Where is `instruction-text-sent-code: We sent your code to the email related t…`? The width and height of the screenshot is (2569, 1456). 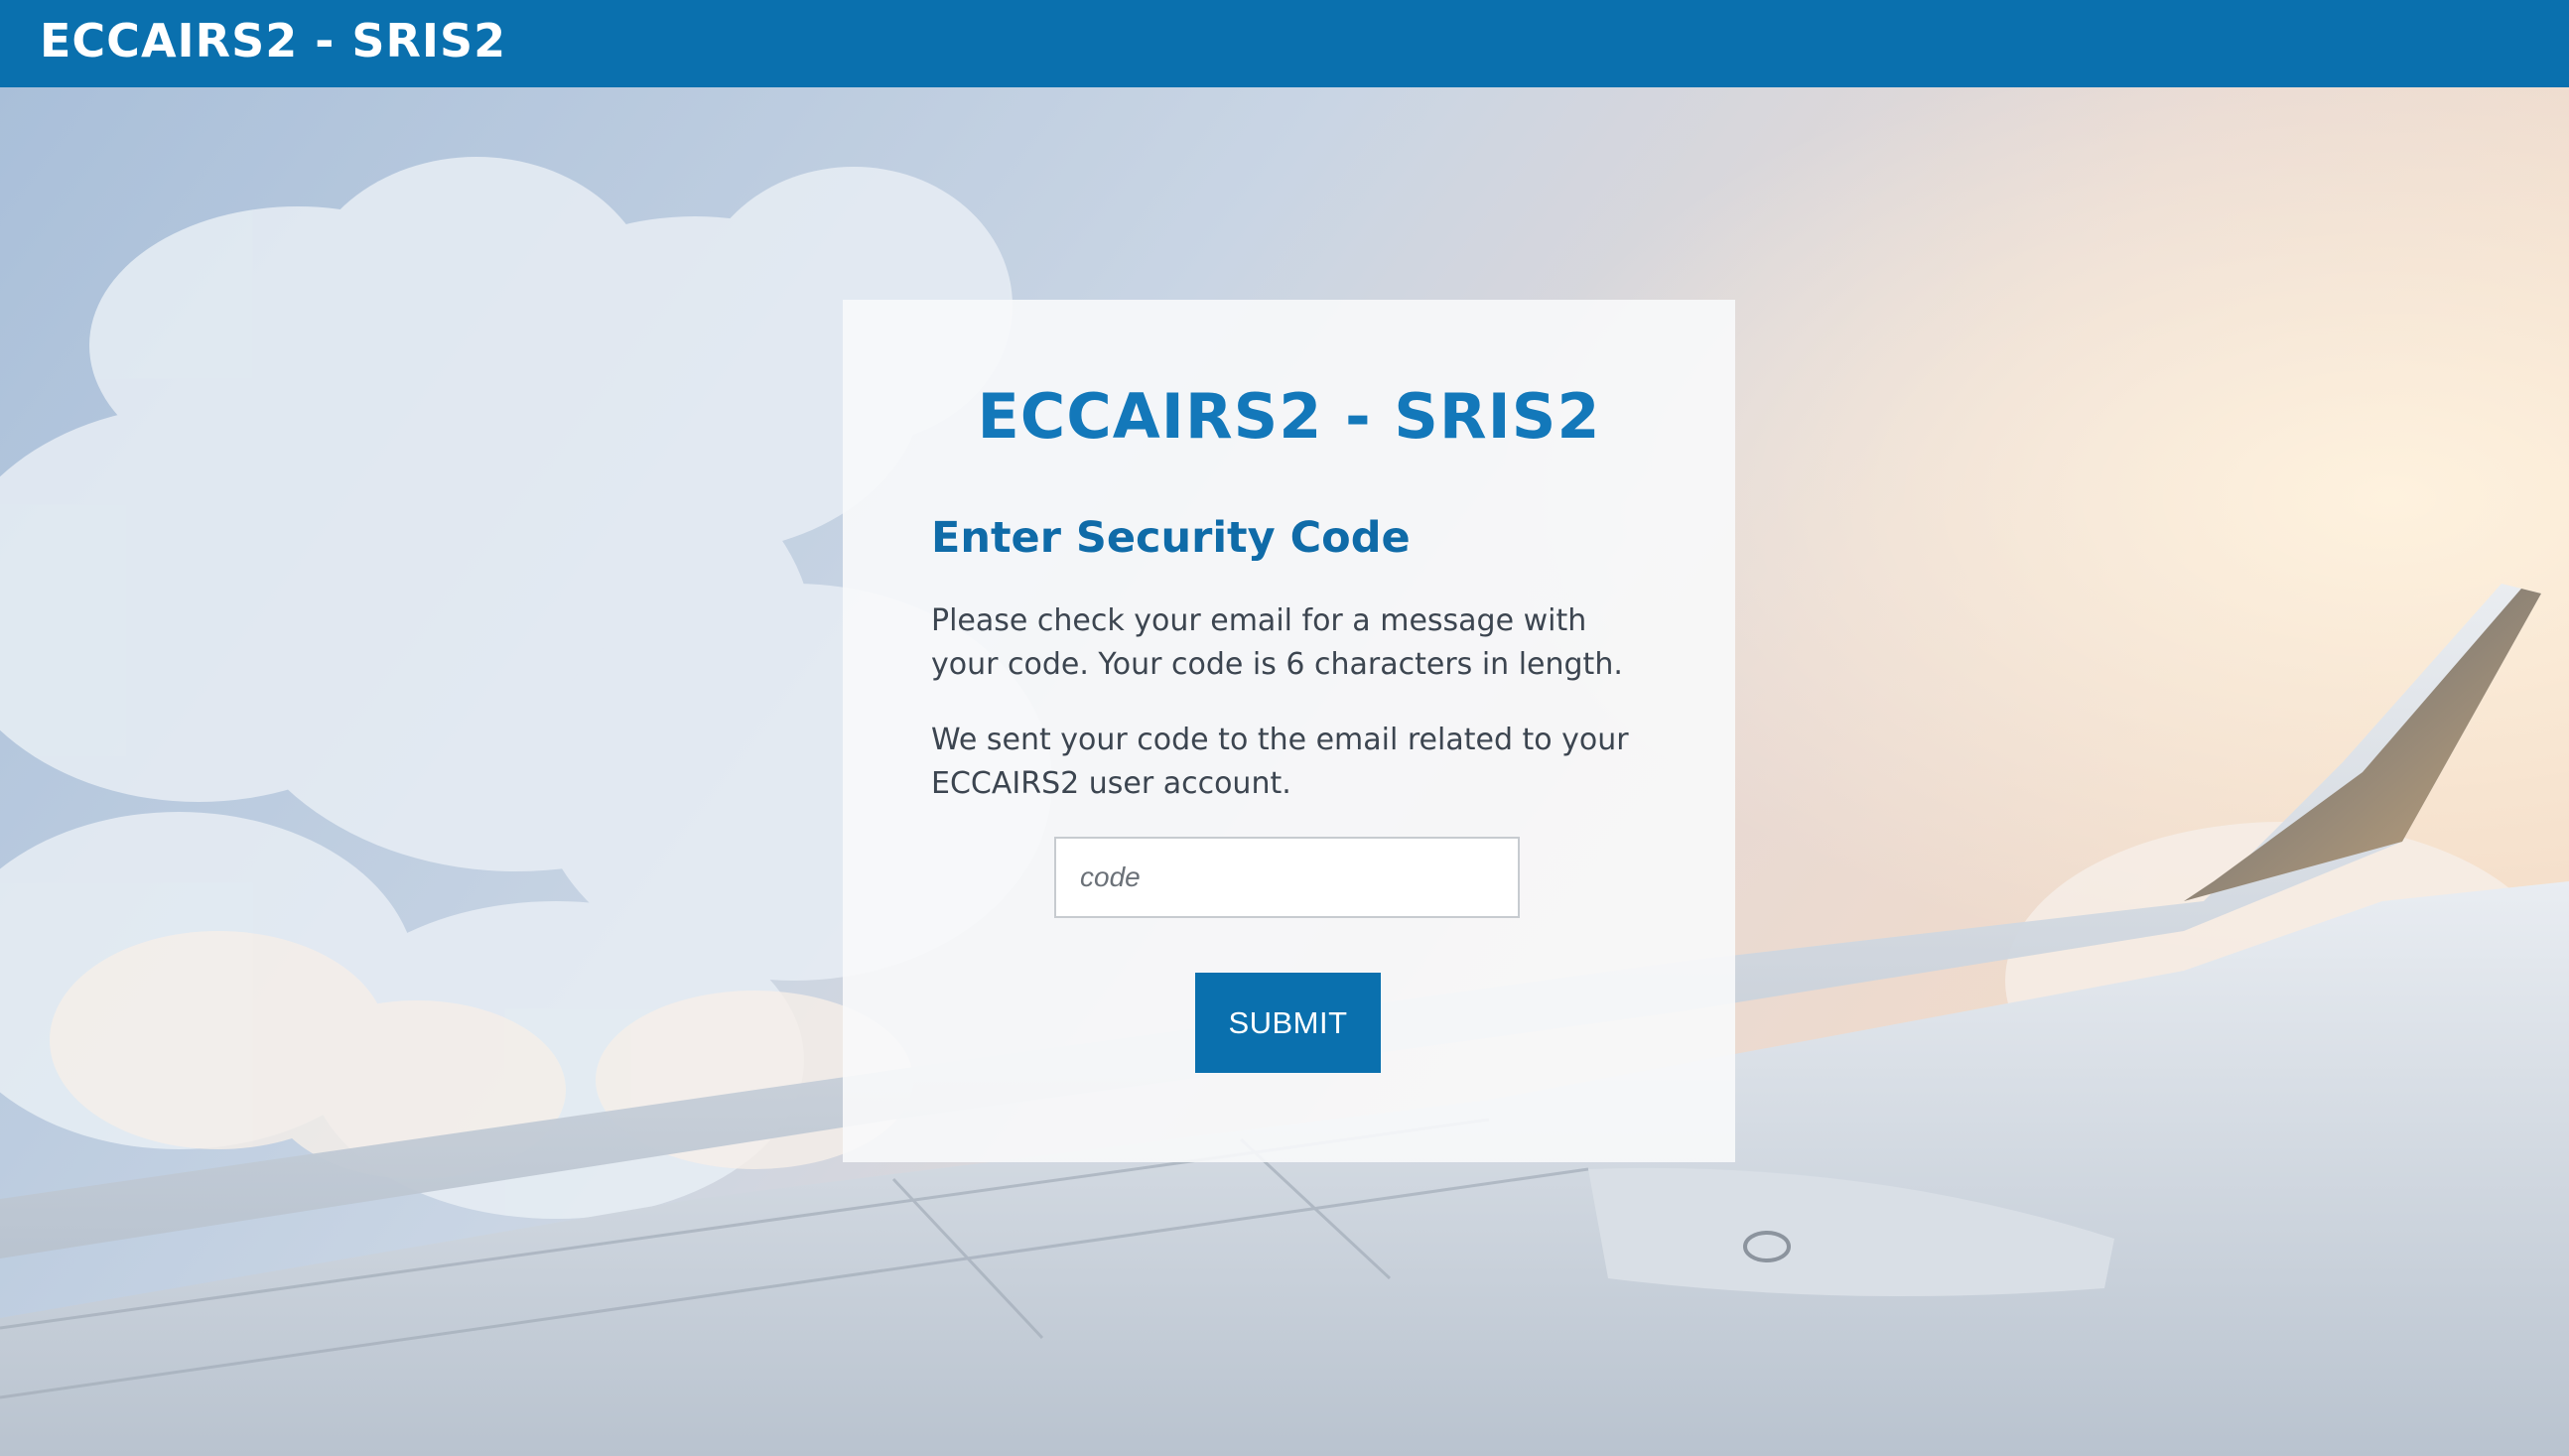
instruction-text-sent-code: We sent your code to the email related t… is located at coordinates (1280, 762).